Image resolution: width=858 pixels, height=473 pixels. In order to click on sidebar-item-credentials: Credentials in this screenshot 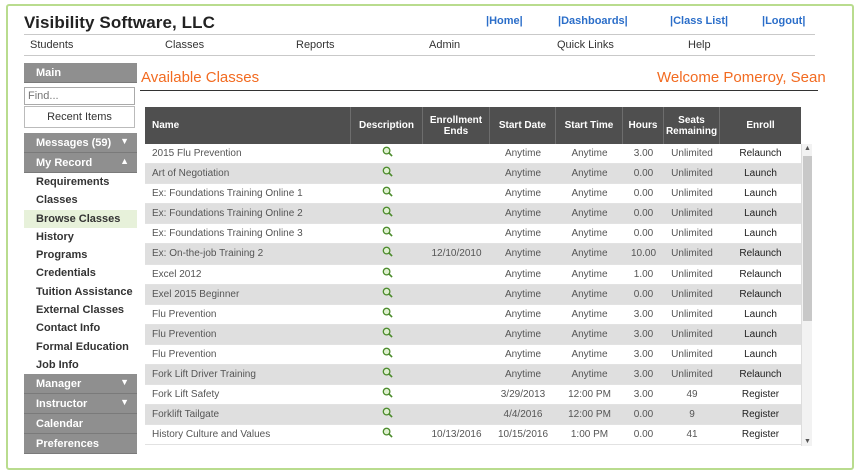, I will do `click(80, 273)`.